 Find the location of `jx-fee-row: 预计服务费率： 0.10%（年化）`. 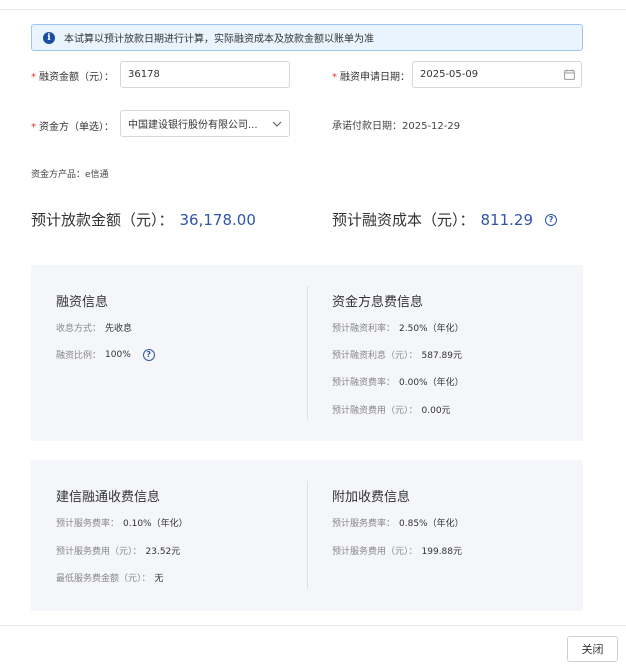

jx-fee-row: 预计服务费率： 0.10%（年化） is located at coordinates (122, 524).